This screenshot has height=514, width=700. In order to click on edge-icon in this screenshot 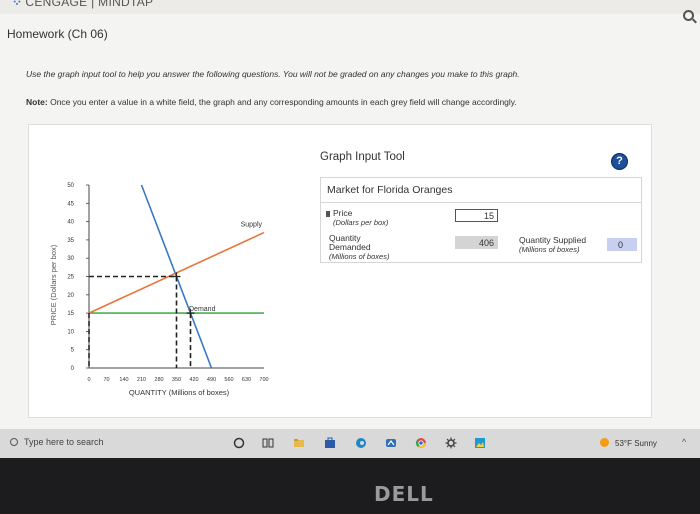, I will do `click(361, 443)`.